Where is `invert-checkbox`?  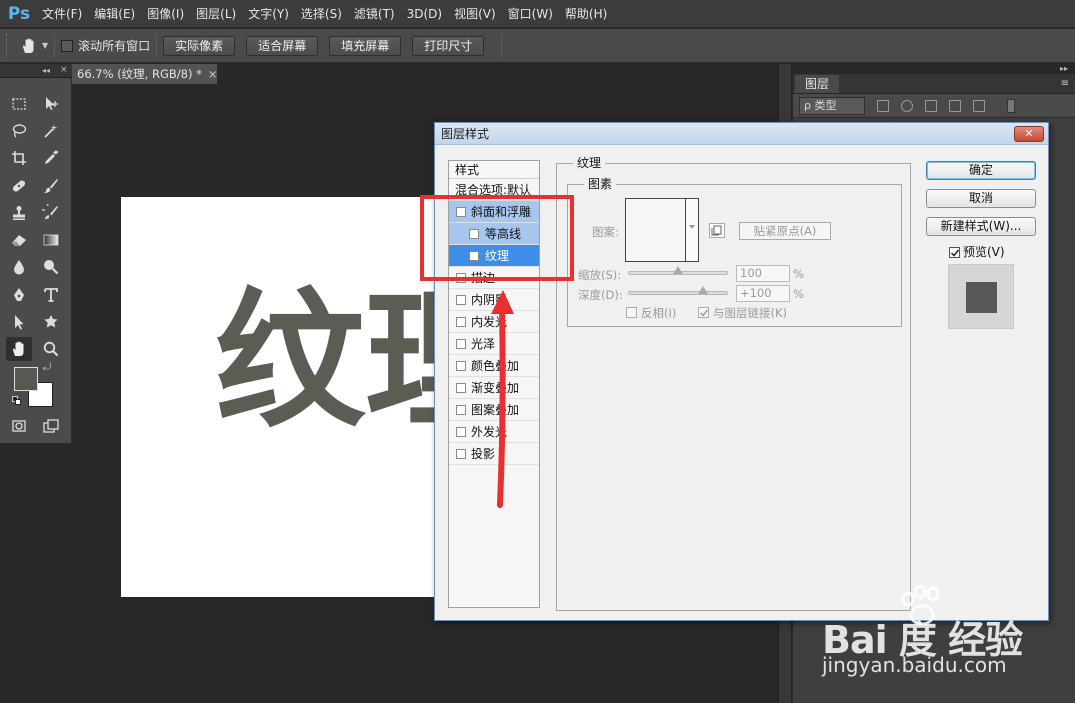 invert-checkbox is located at coordinates (631, 312).